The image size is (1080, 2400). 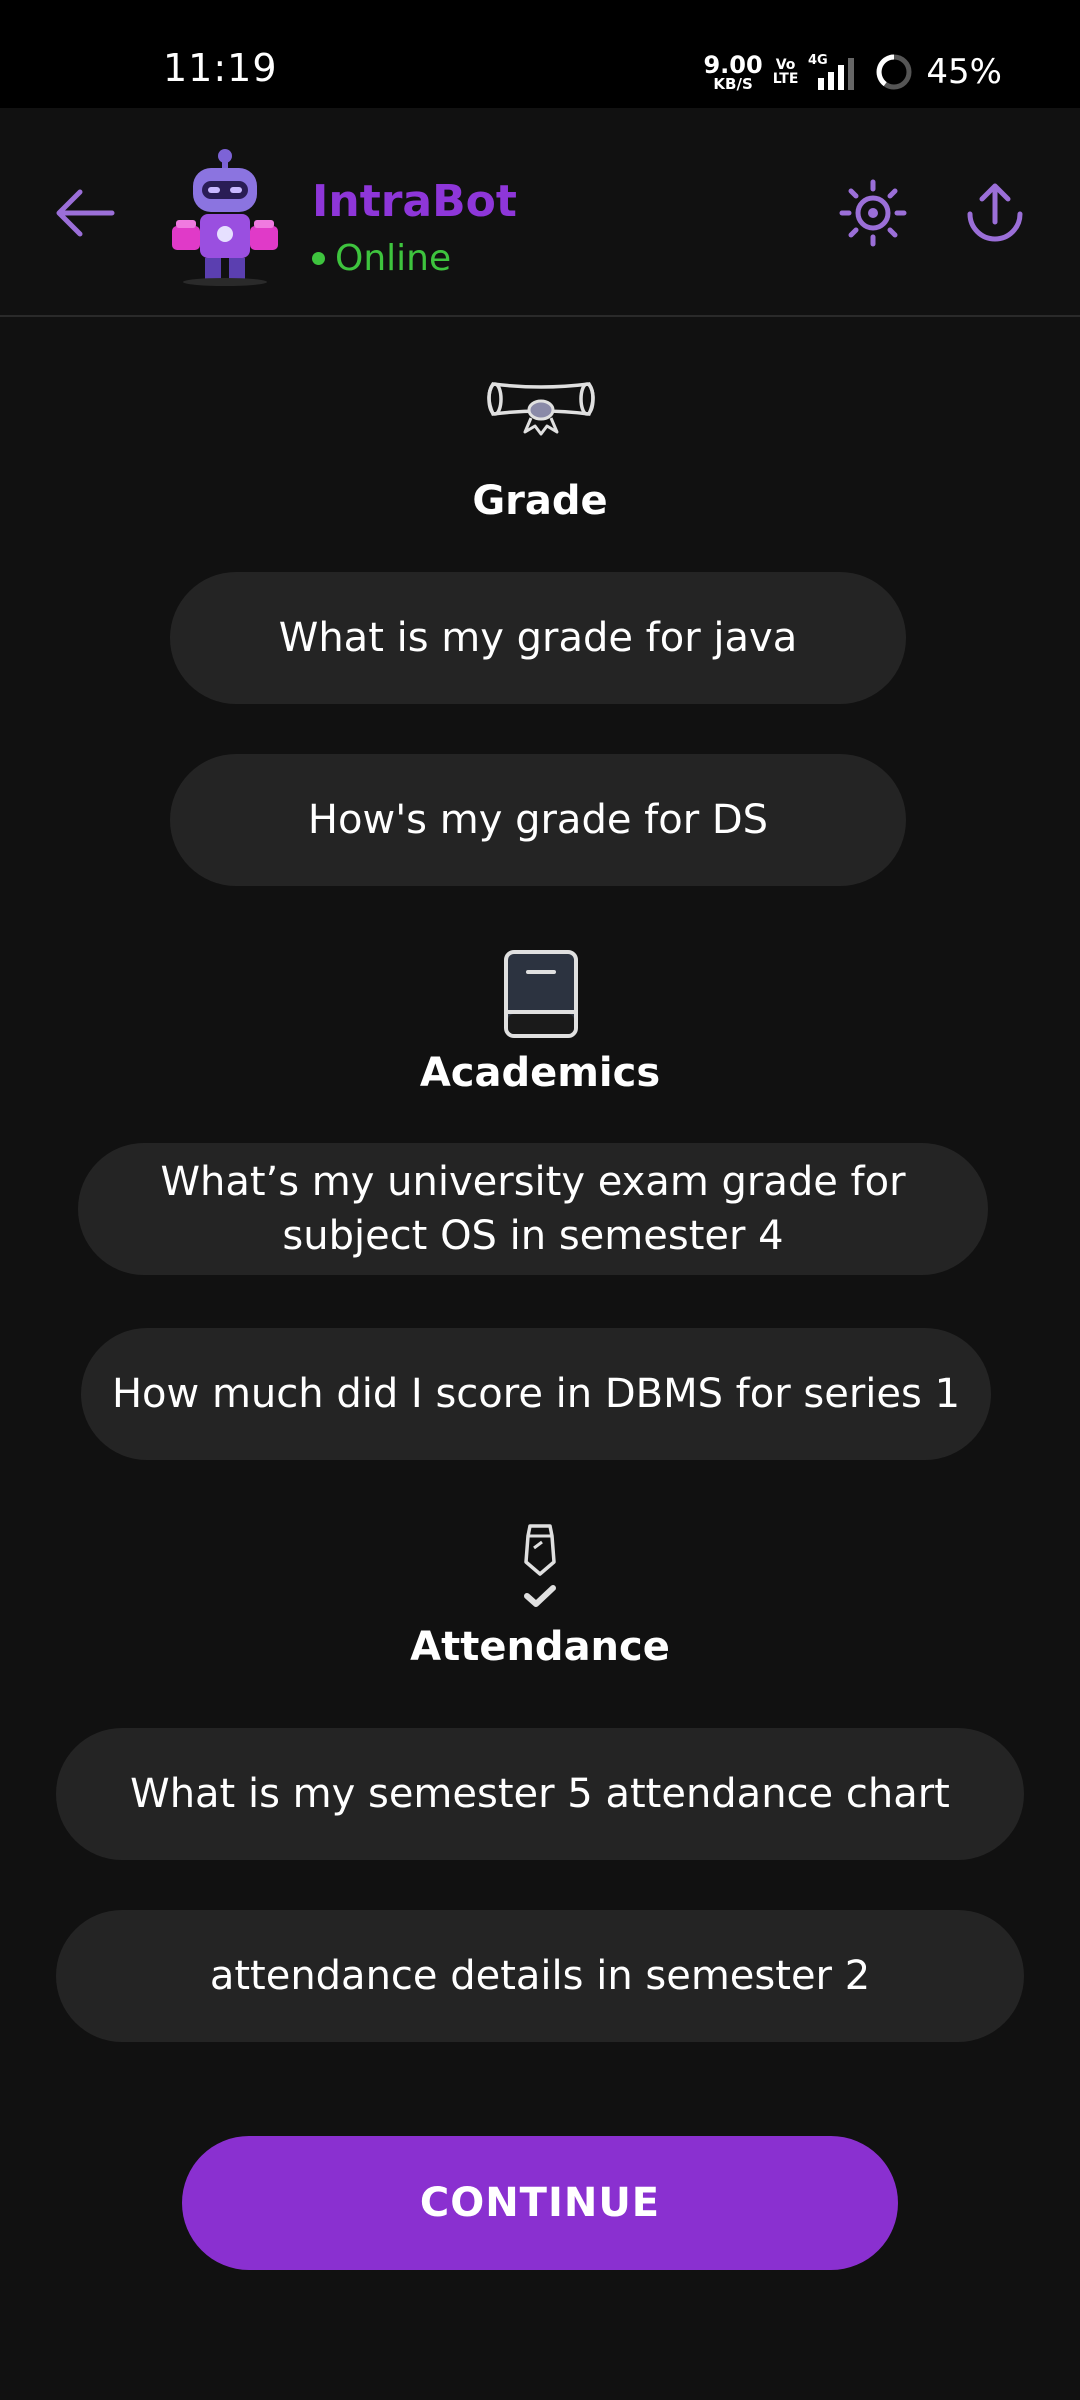 I want to click on volte-indicator: Vo LTE, so click(x=786, y=72).